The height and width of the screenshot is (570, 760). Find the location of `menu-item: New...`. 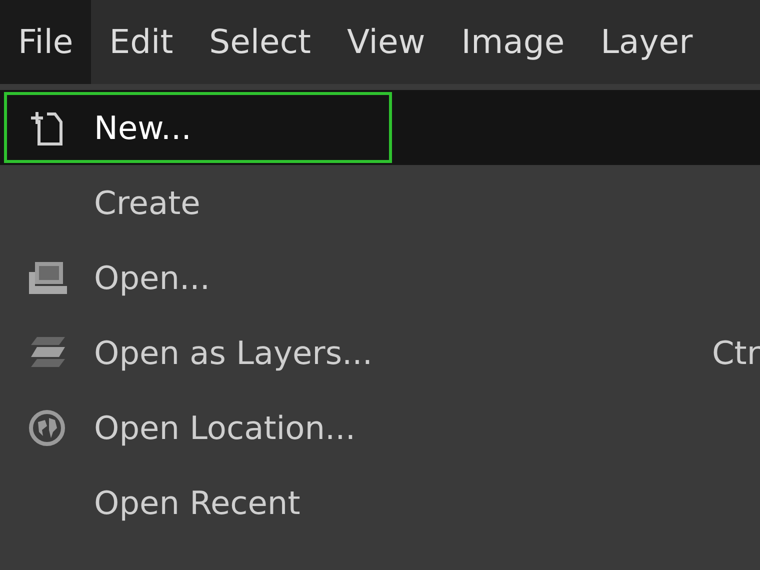

menu-item: New... is located at coordinates (380, 127).